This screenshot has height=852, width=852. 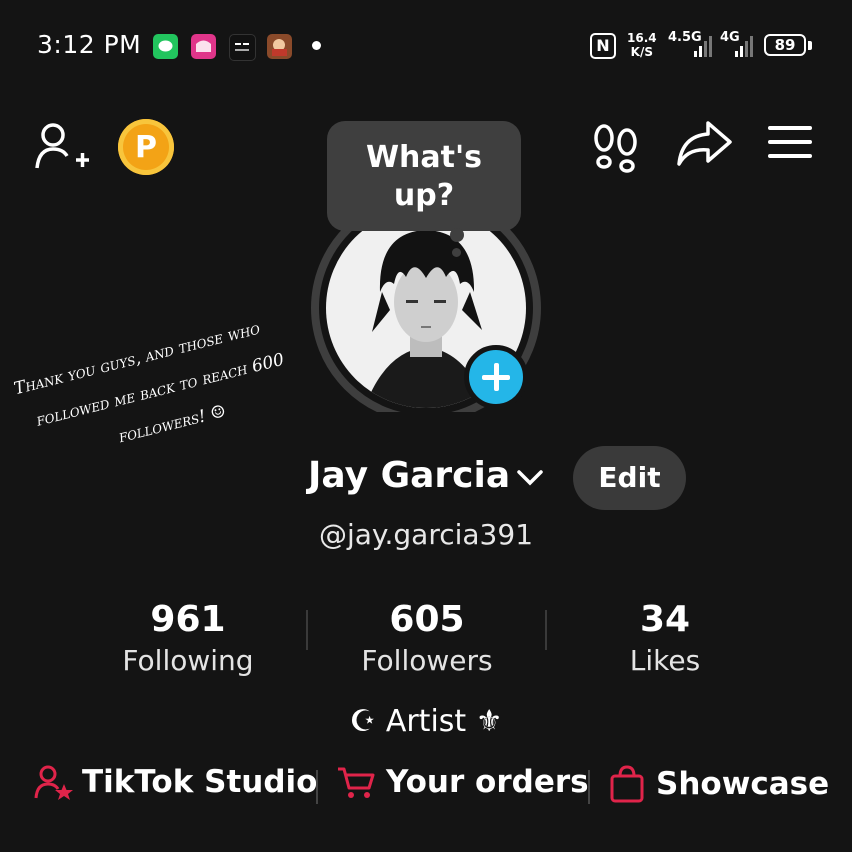 I want to click on profile-views-button, so click(x=616, y=147).